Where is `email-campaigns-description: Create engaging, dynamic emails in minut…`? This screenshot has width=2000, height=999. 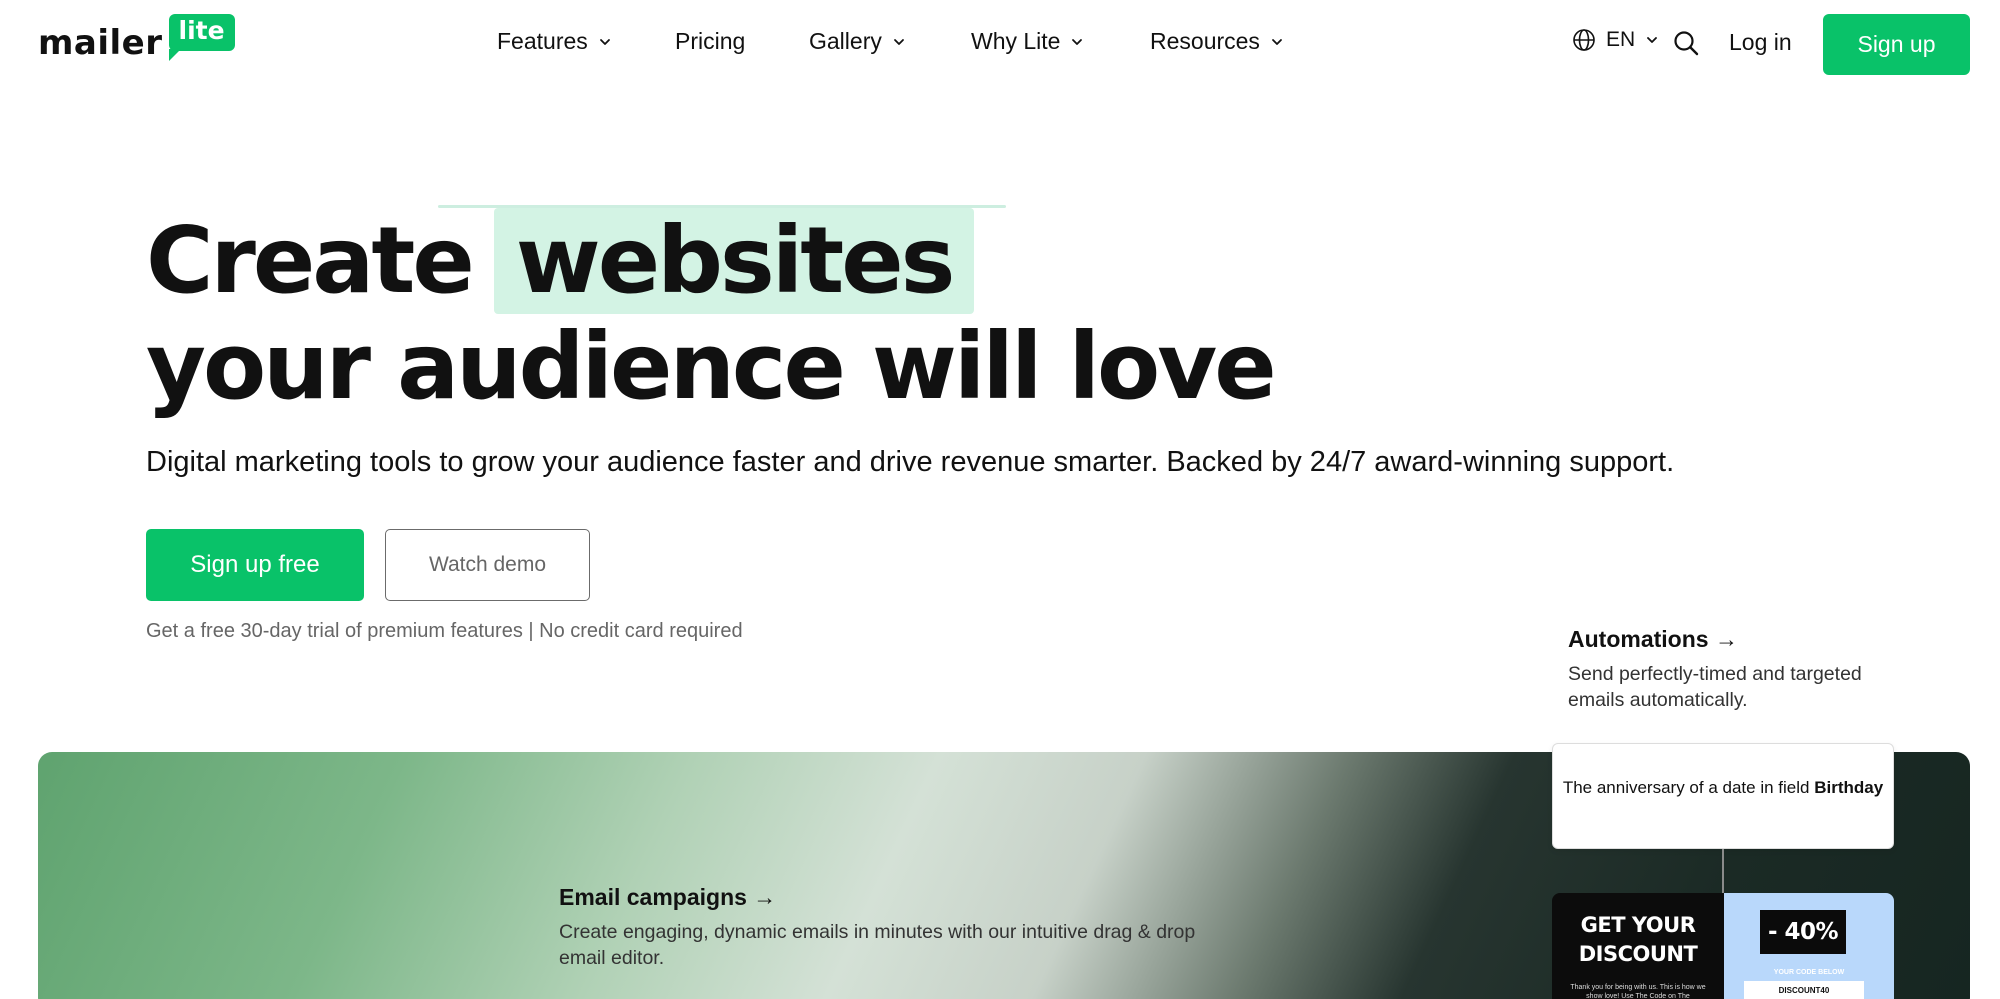
email-campaigns-description: Create engaging, dynamic emails in minut… is located at coordinates (877, 945).